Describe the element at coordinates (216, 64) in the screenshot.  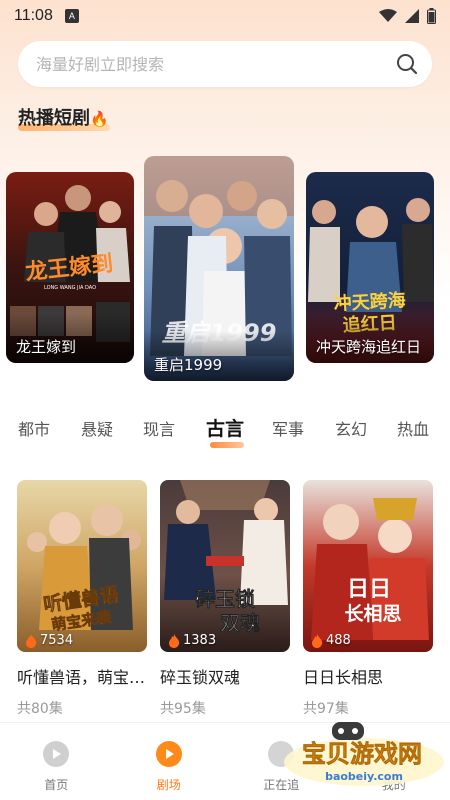
I see `search-input` at that location.